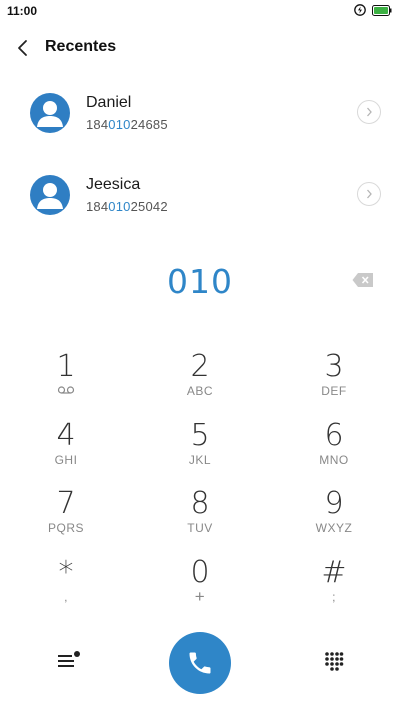  I want to click on key-digit: *, so click(66, 572).